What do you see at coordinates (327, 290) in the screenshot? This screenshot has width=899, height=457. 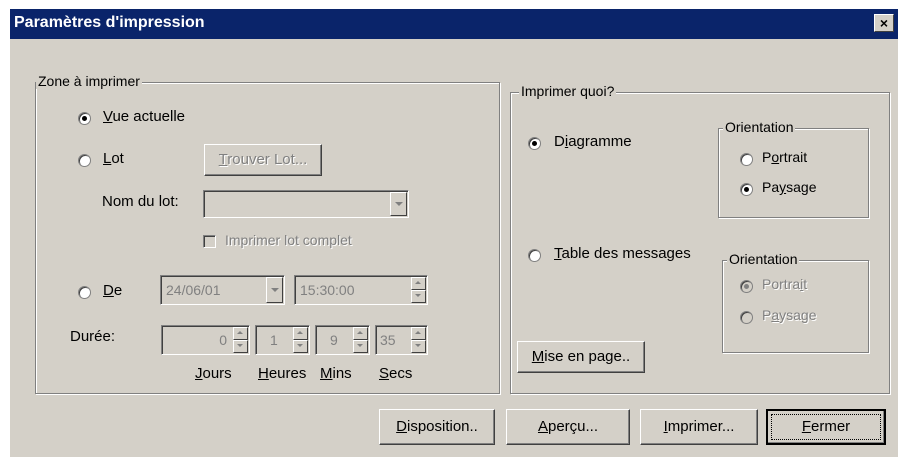 I see `time-value: 15:30:00` at bounding box center [327, 290].